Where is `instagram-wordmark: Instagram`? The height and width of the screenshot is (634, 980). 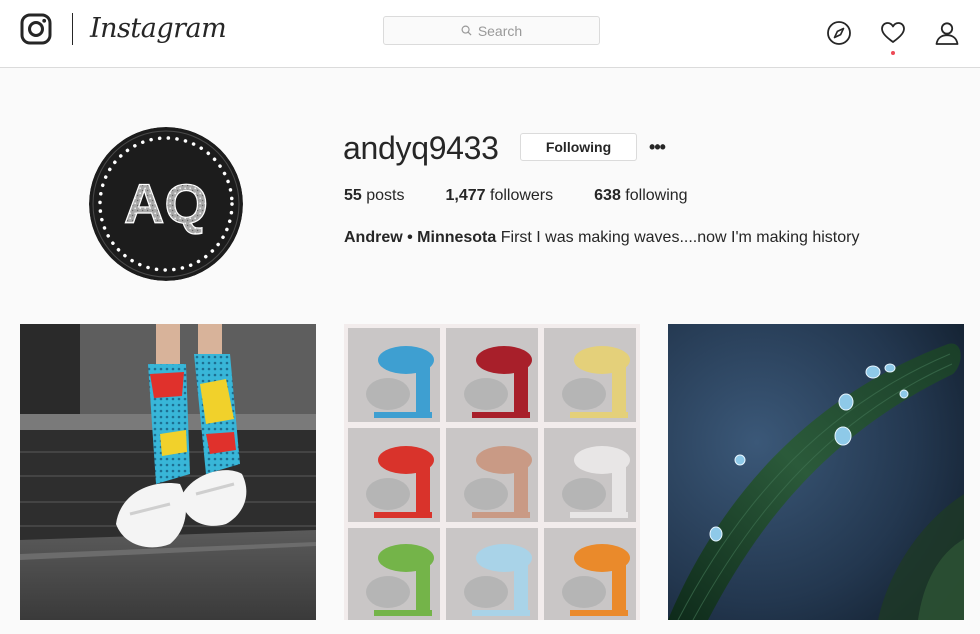
instagram-wordmark: Instagram is located at coordinates (158, 29).